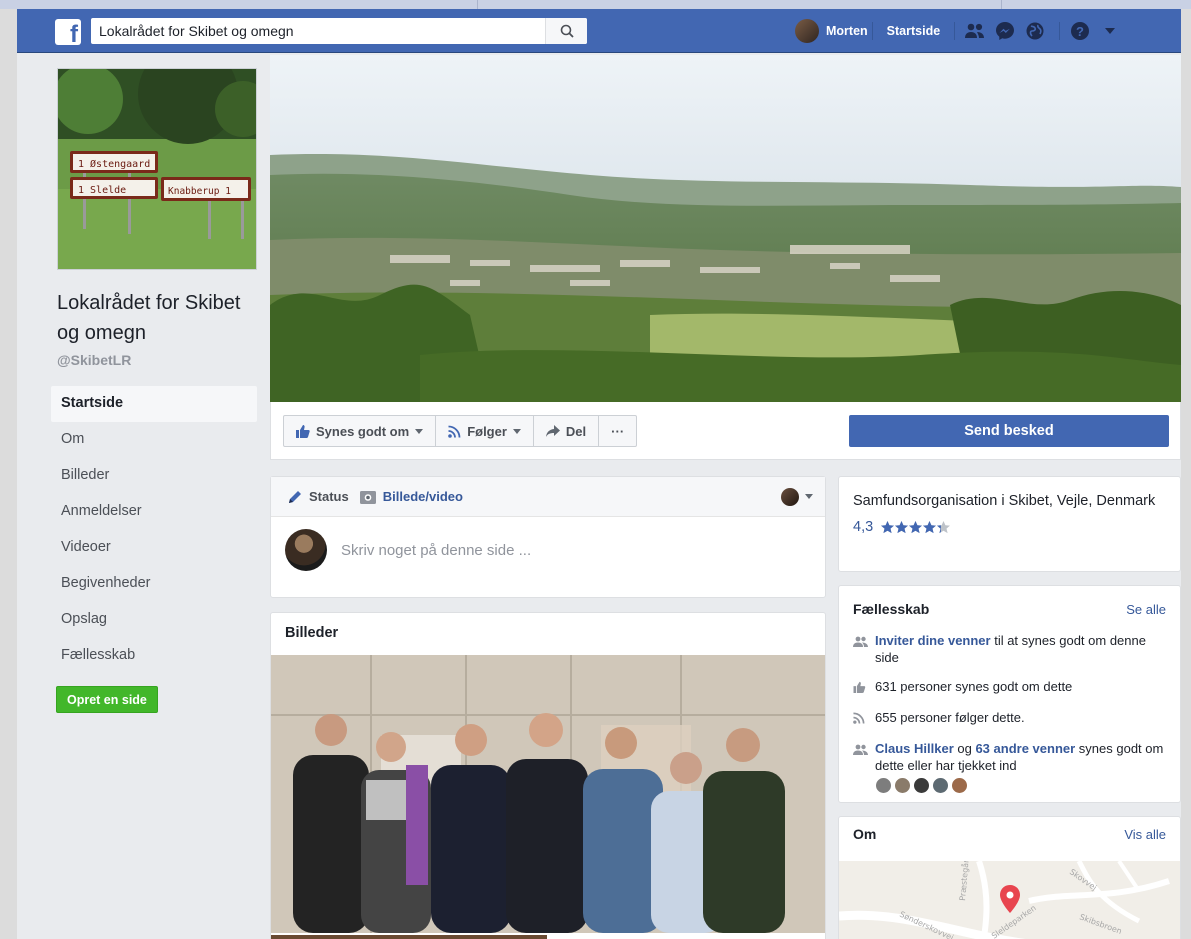 This screenshot has height=939, width=1191. What do you see at coordinates (1009, 718) in the screenshot?
I see `followers-row: 655 personer følger dette.` at bounding box center [1009, 718].